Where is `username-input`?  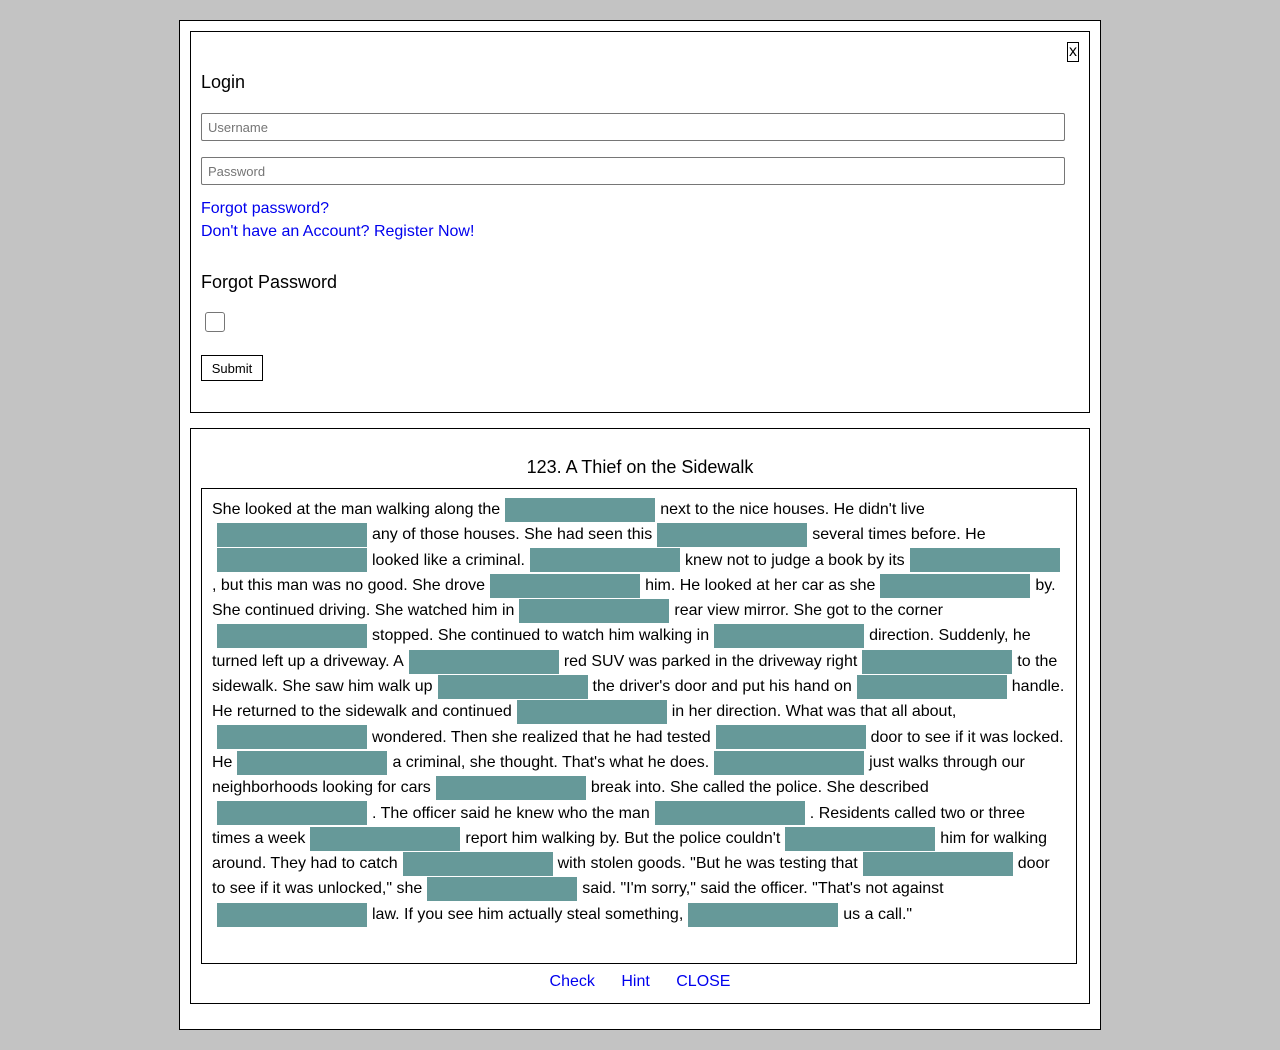
username-input is located at coordinates (633, 127).